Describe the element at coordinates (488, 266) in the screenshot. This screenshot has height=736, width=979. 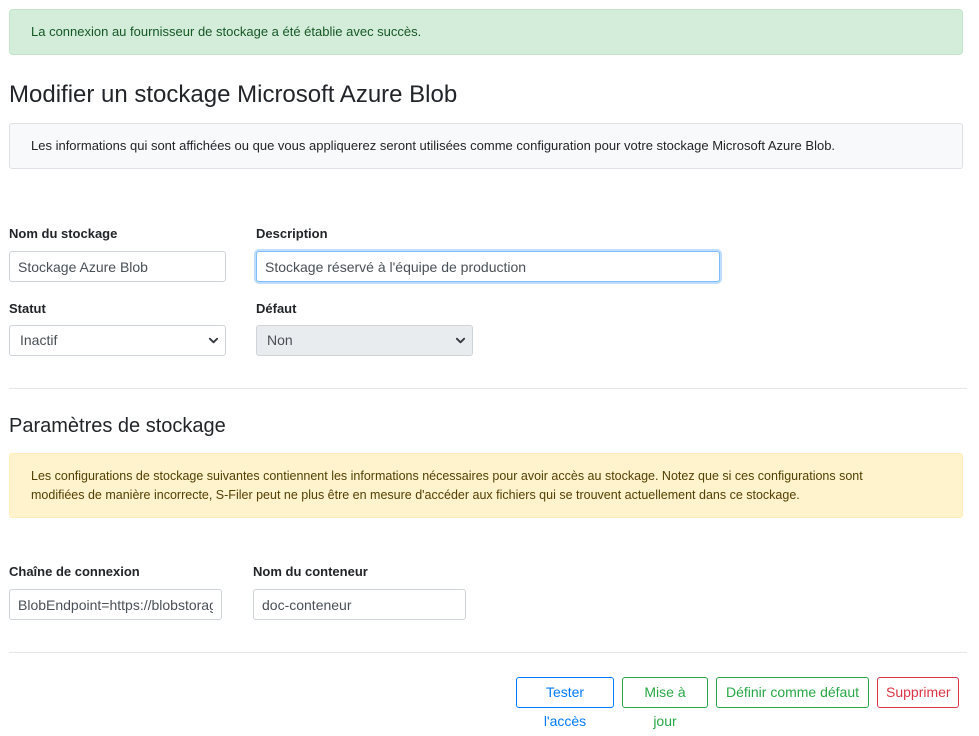
I see `description-input` at that location.